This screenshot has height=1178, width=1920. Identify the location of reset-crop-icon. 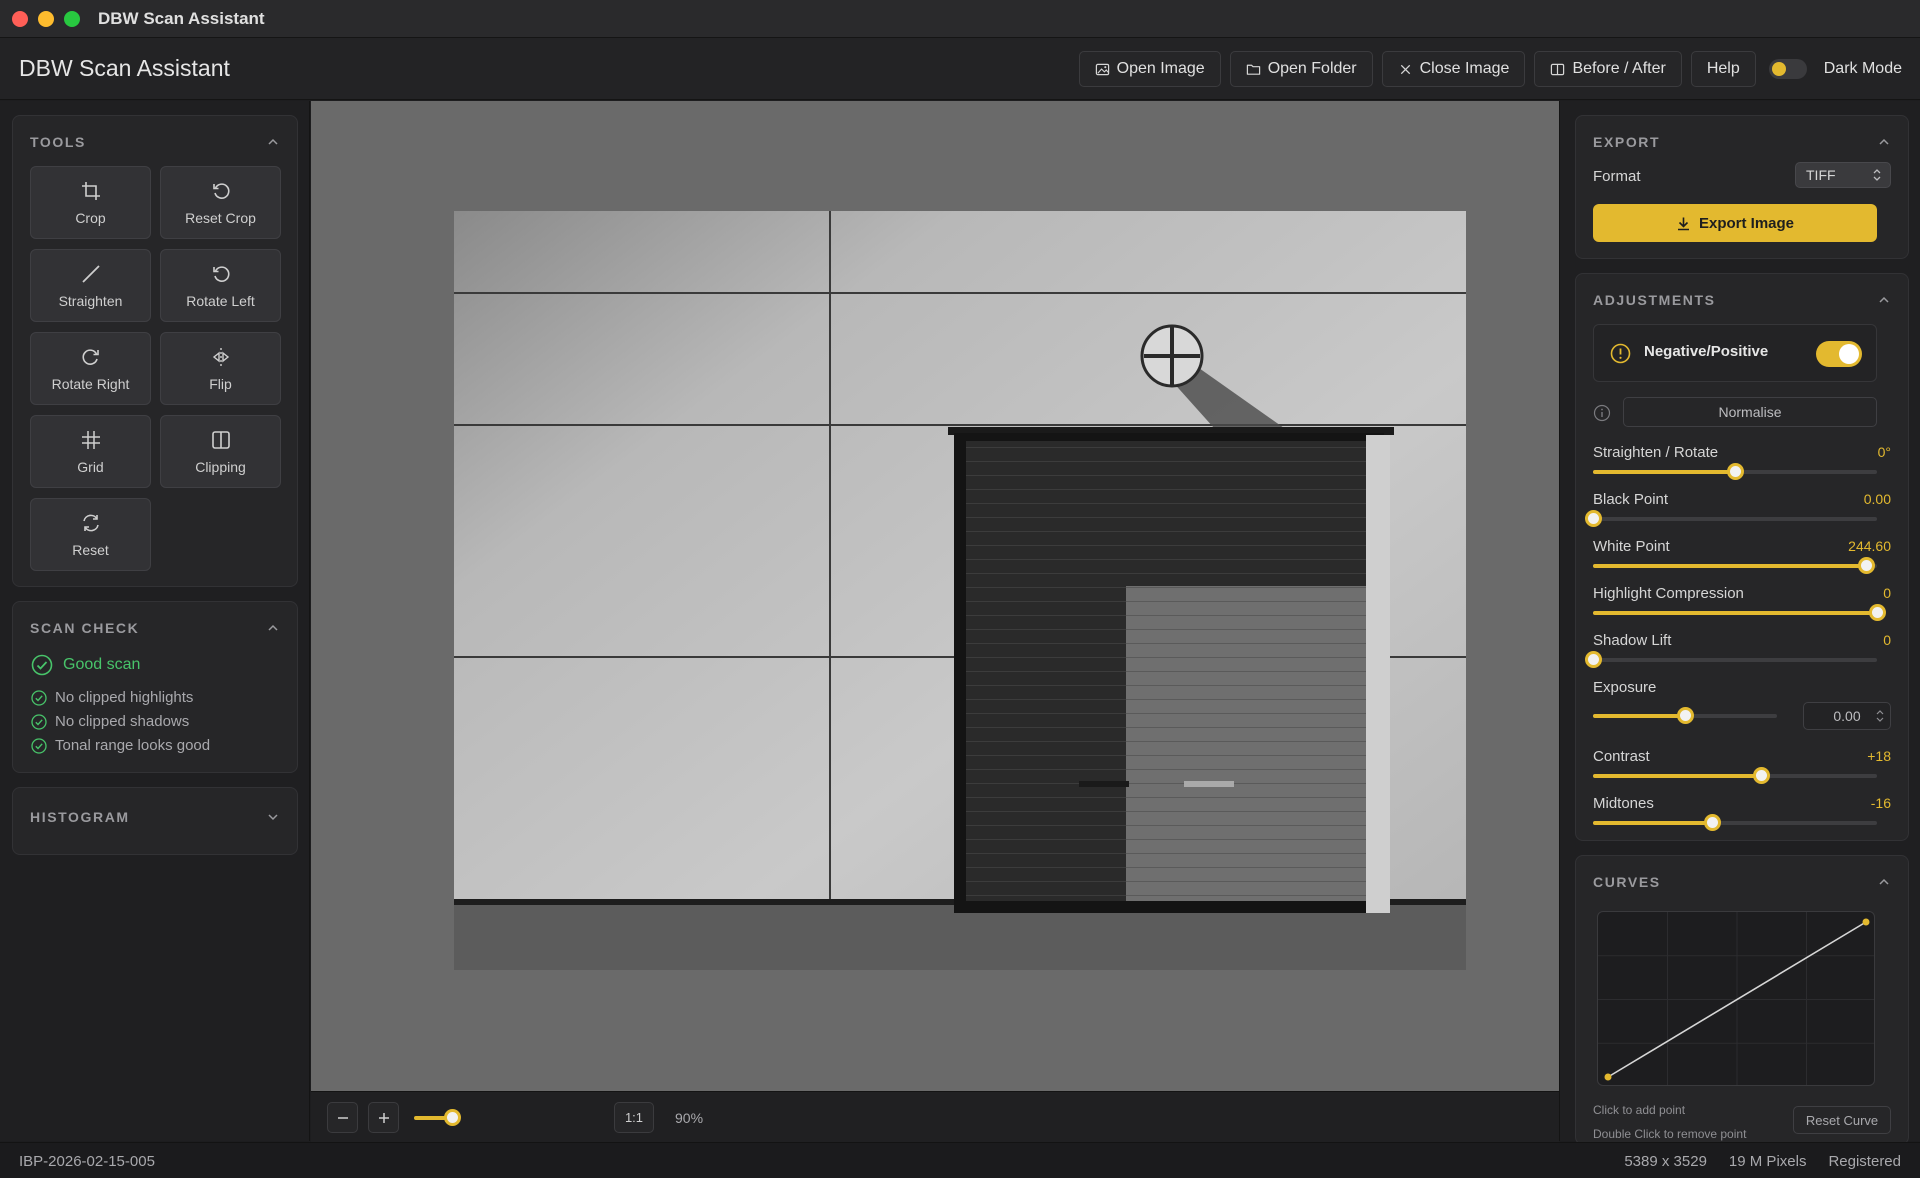
(221, 190).